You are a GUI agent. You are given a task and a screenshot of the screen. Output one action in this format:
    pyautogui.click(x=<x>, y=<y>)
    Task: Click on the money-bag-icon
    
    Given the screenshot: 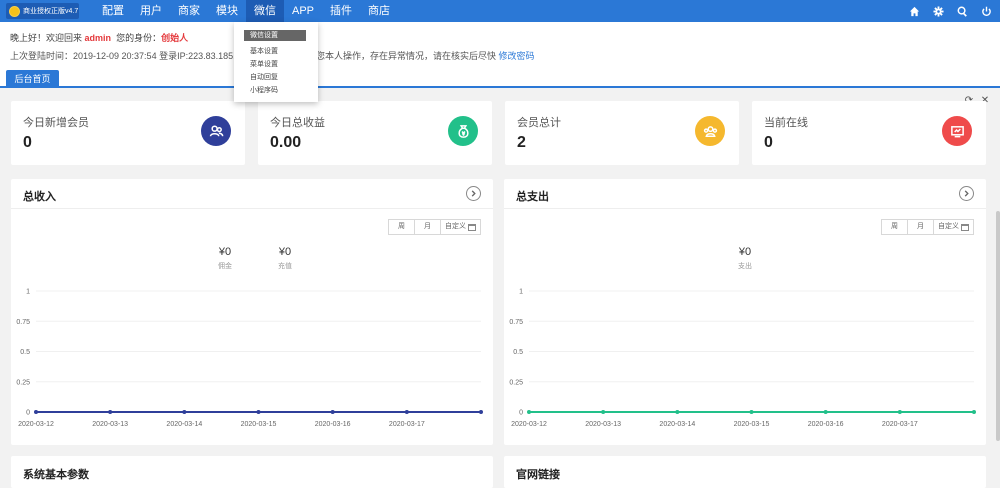 What is the action you would take?
    pyautogui.click(x=463, y=131)
    